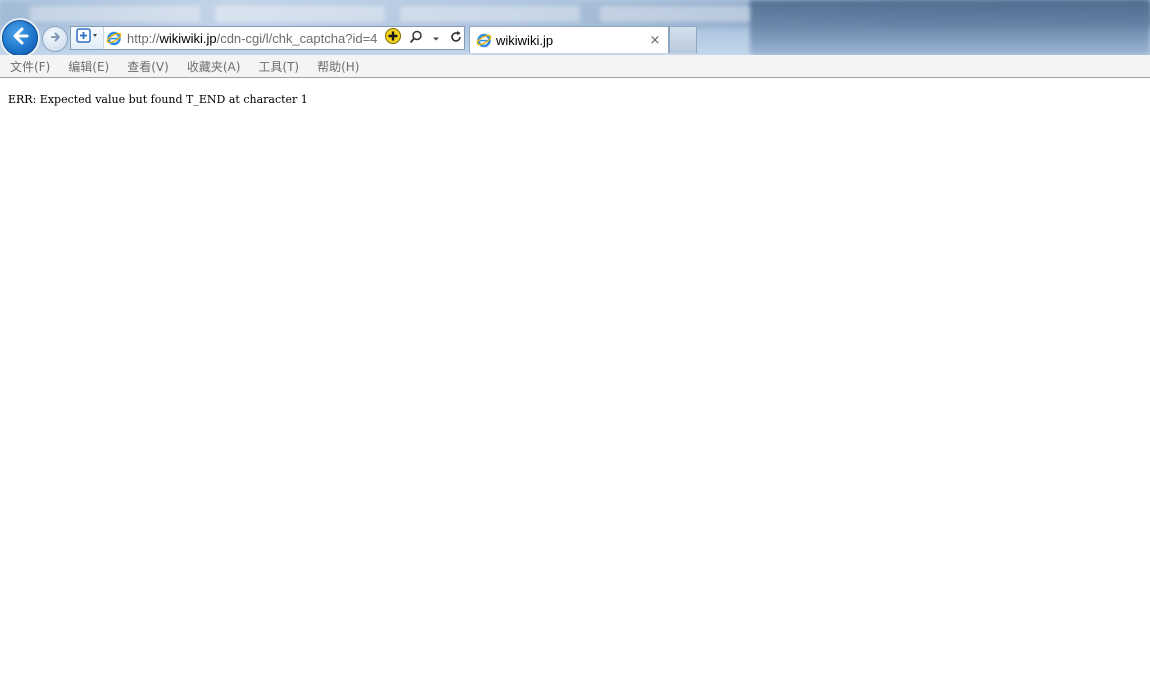  I want to click on back-arrow-icon, so click(20, 38).